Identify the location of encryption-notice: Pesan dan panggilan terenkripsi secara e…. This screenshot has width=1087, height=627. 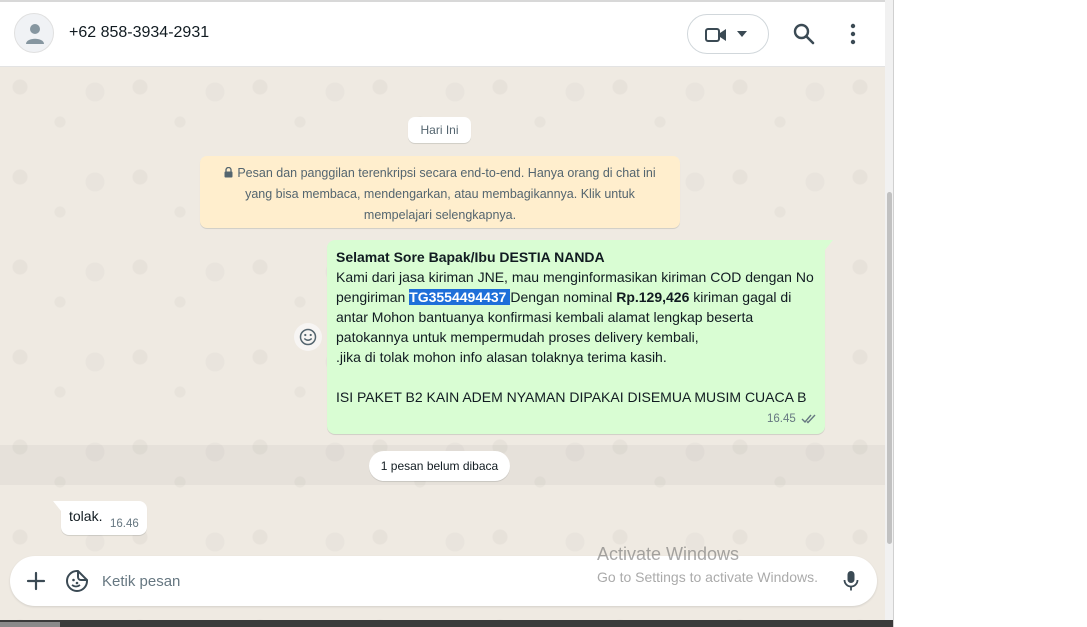
(440, 192).